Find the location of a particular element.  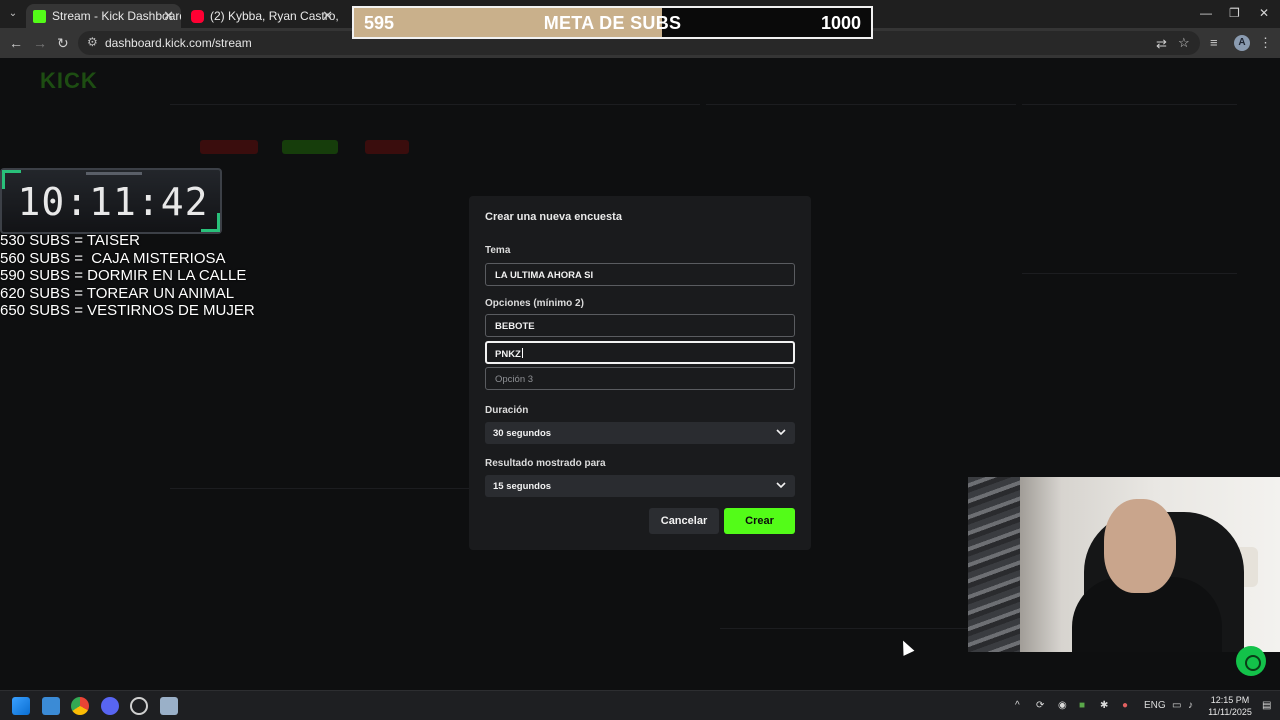

sub-goal-item: 530 SUBS = TAISER is located at coordinates (70, 240).